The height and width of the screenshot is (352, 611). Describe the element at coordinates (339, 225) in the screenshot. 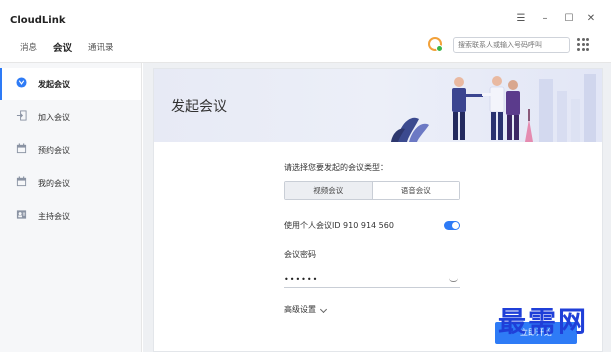

I see `personal-meeting-id-label: 使用个人会议ID 910 914 560` at that location.